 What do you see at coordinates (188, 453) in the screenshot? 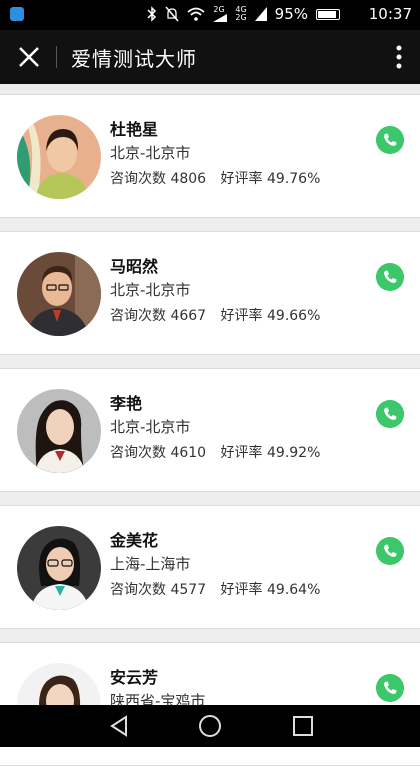
I see `consult-count: 4610` at bounding box center [188, 453].